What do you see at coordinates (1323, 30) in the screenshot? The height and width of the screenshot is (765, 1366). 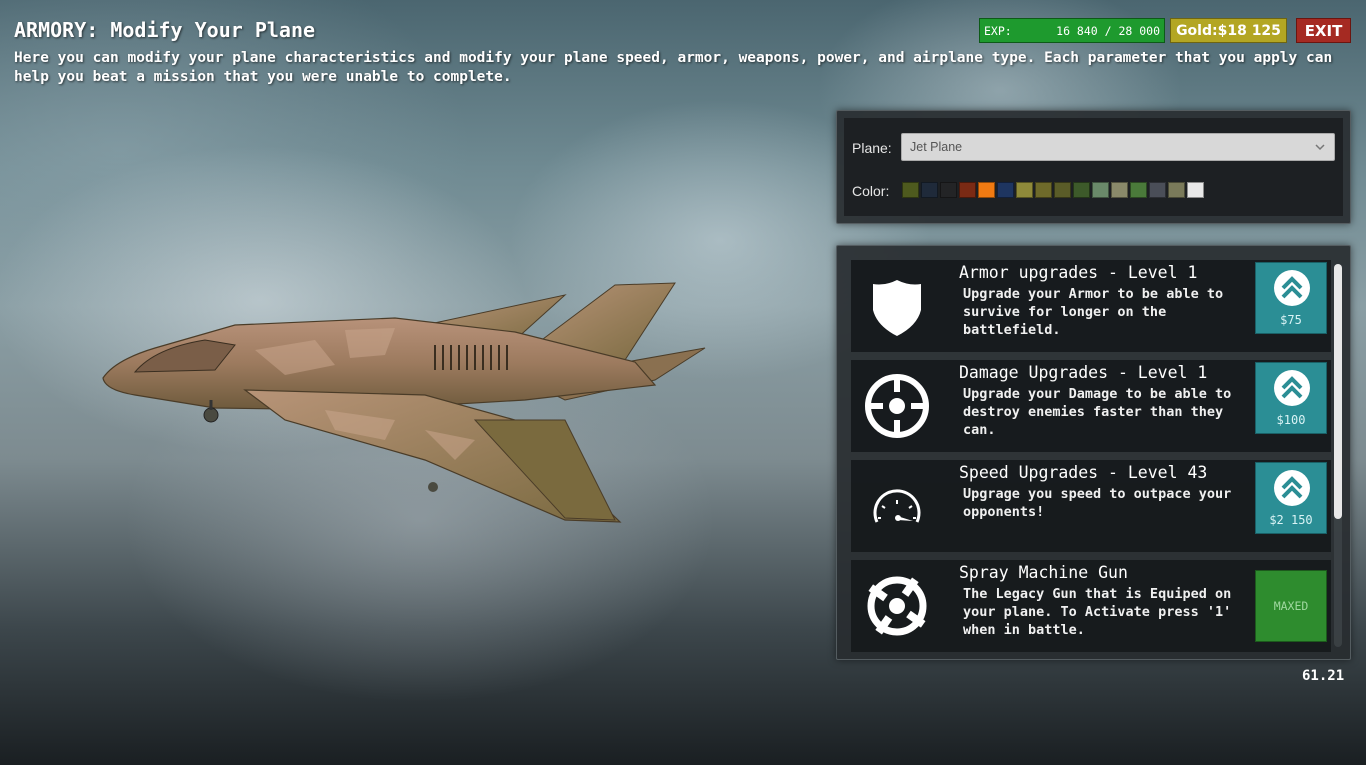 I see `exit-button: EXIT` at bounding box center [1323, 30].